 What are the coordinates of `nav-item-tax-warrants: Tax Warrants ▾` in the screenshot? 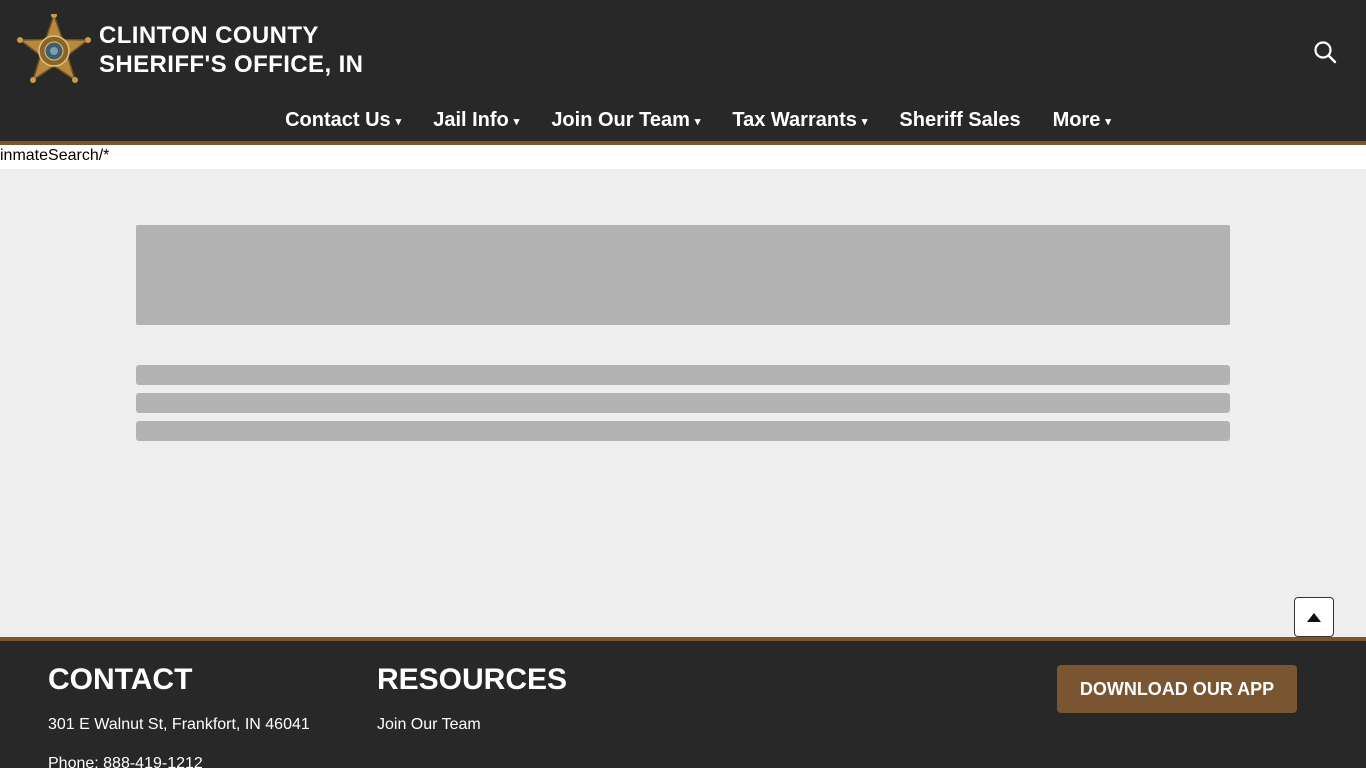 It's located at (799, 120).